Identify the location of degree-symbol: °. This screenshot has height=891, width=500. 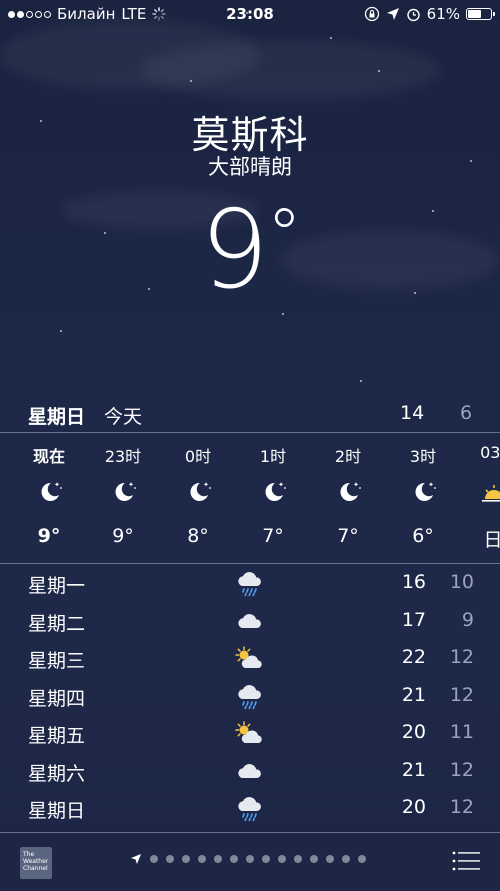
(284, 235).